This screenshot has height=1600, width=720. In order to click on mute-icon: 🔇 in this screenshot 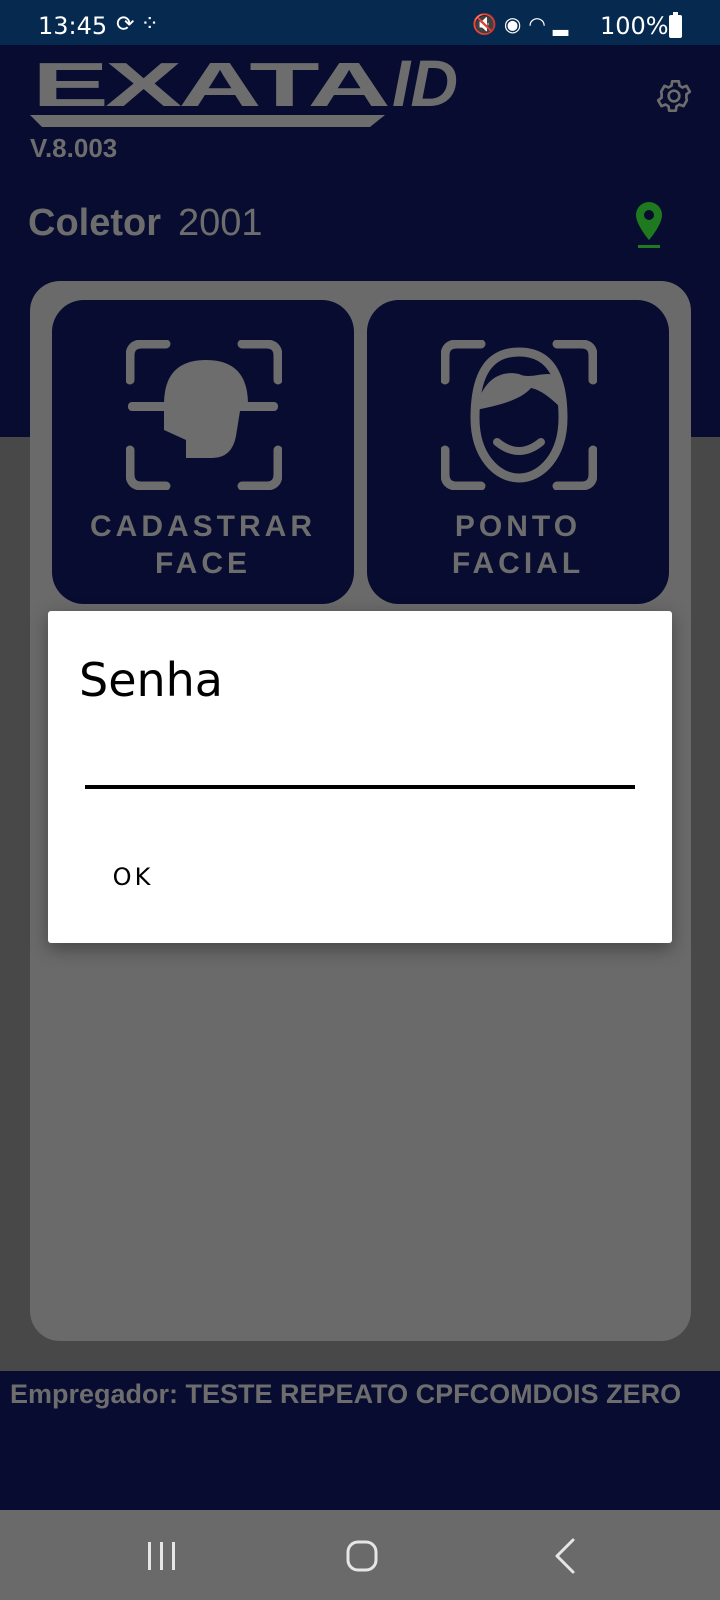, I will do `click(488, 24)`.